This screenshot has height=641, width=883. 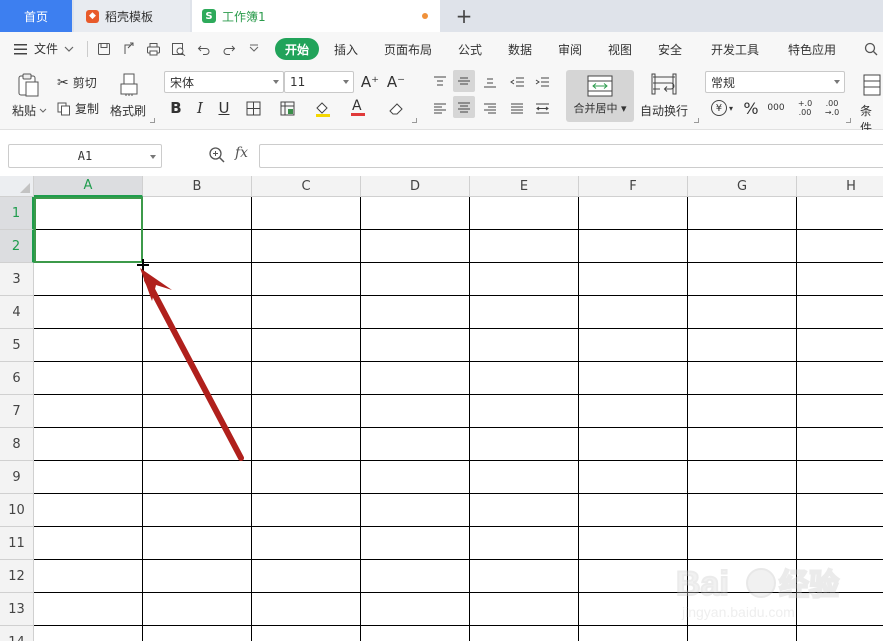 What do you see at coordinates (241, 153) in the screenshot?
I see `insert-function-button: fx` at bounding box center [241, 153].